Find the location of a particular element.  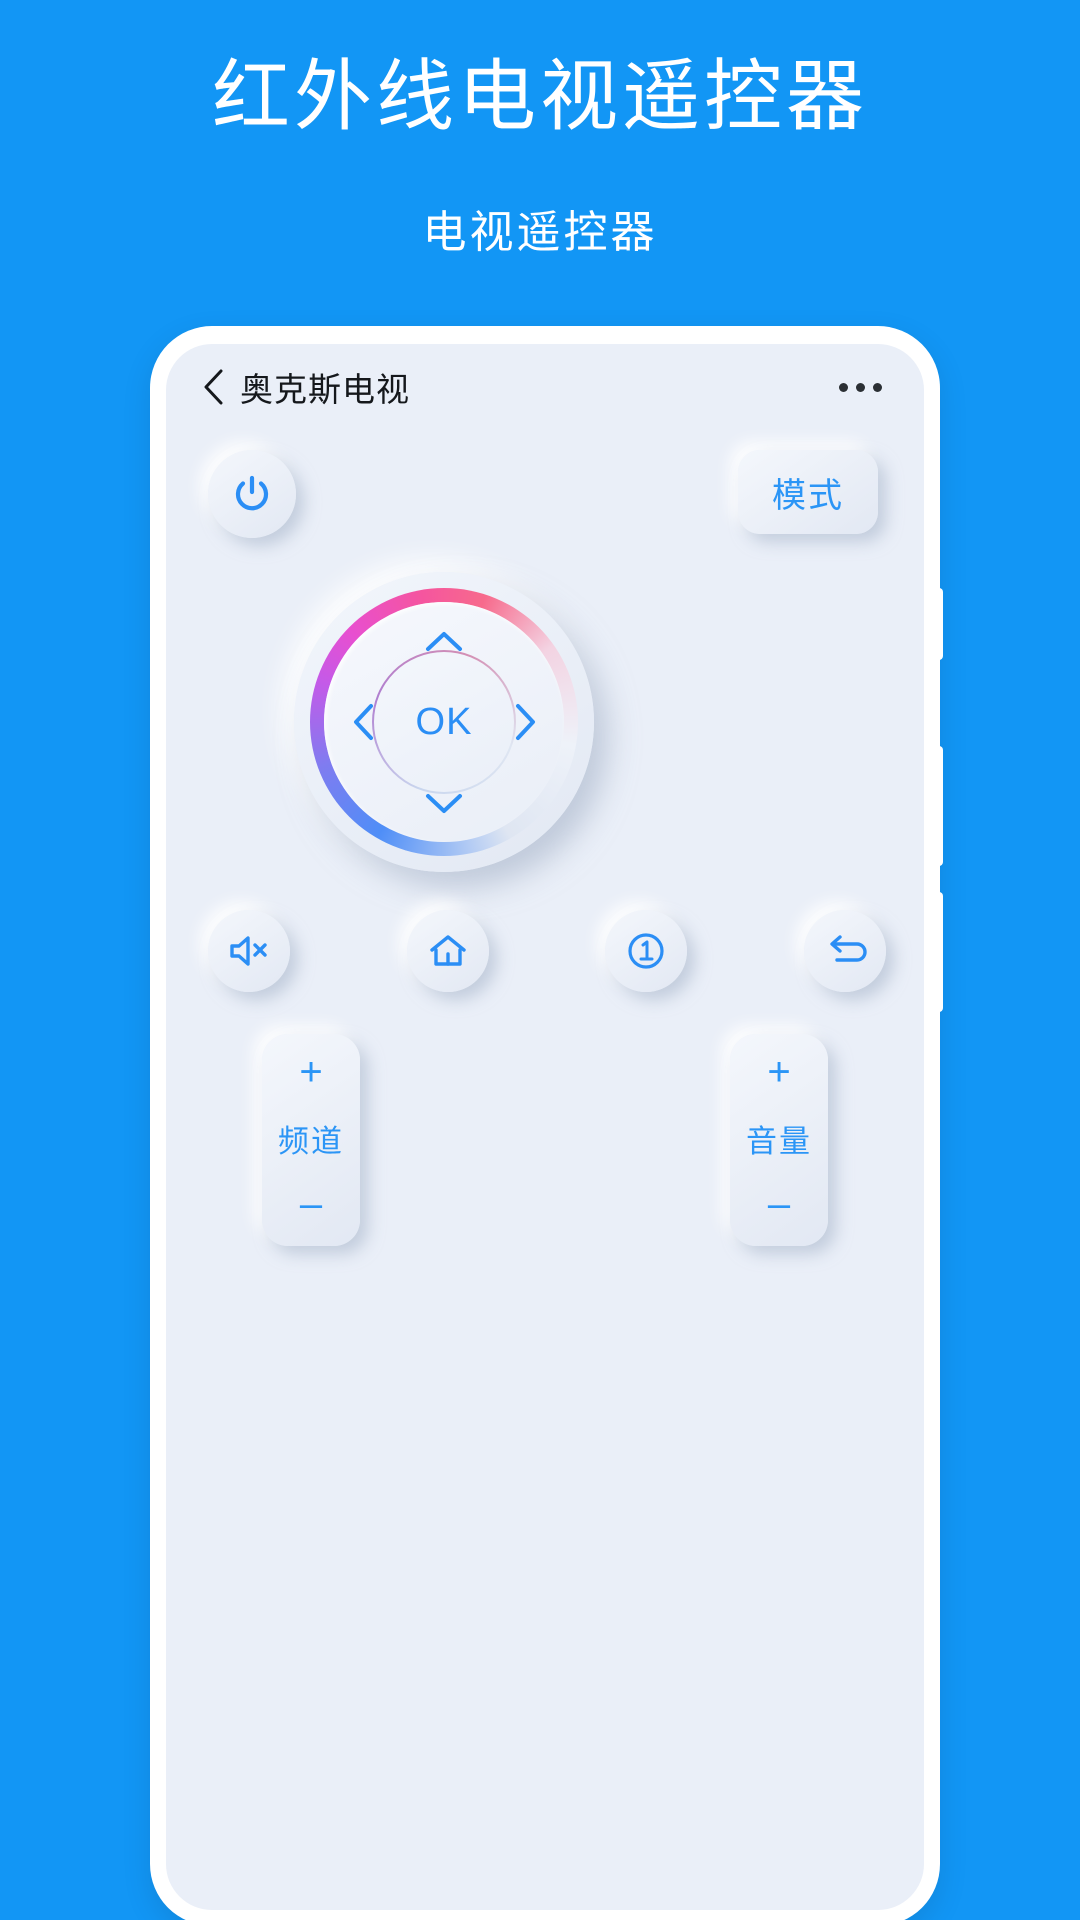

phone-side-button-volume-down is located at coordinates (939, 952).